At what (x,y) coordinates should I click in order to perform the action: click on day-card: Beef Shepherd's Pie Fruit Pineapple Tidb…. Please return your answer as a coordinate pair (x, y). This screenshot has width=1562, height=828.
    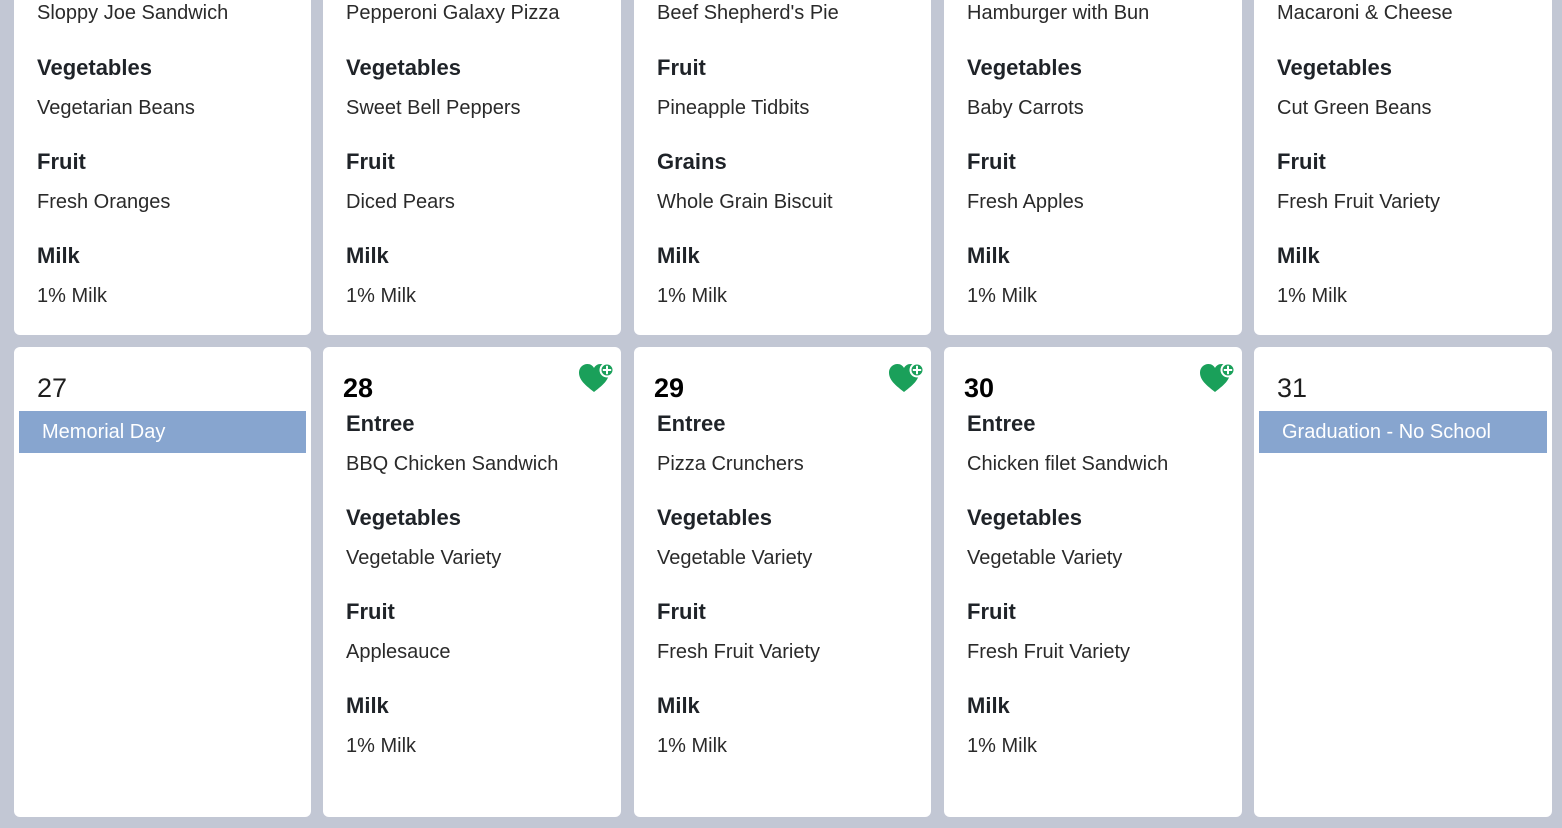
    Looking at the image, I should click on (782, 167).